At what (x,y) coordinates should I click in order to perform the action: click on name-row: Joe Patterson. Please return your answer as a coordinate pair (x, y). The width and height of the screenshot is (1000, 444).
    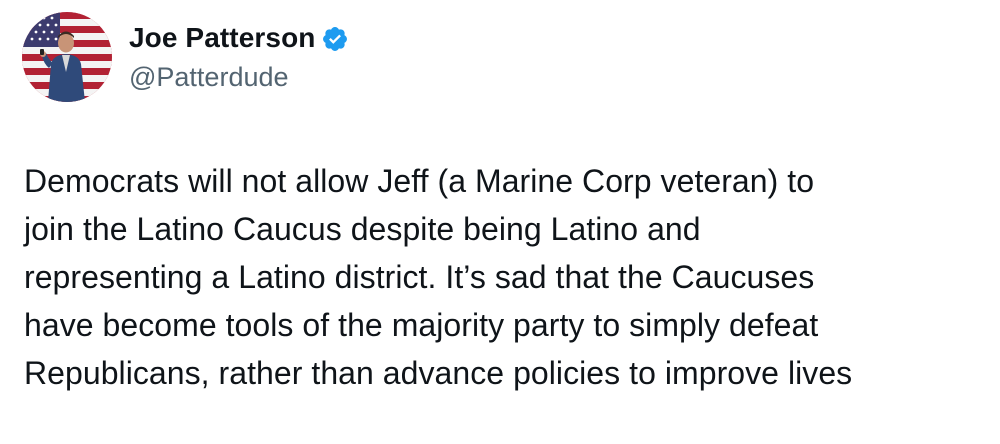
    Looking at the image, I should click on (239, 38).